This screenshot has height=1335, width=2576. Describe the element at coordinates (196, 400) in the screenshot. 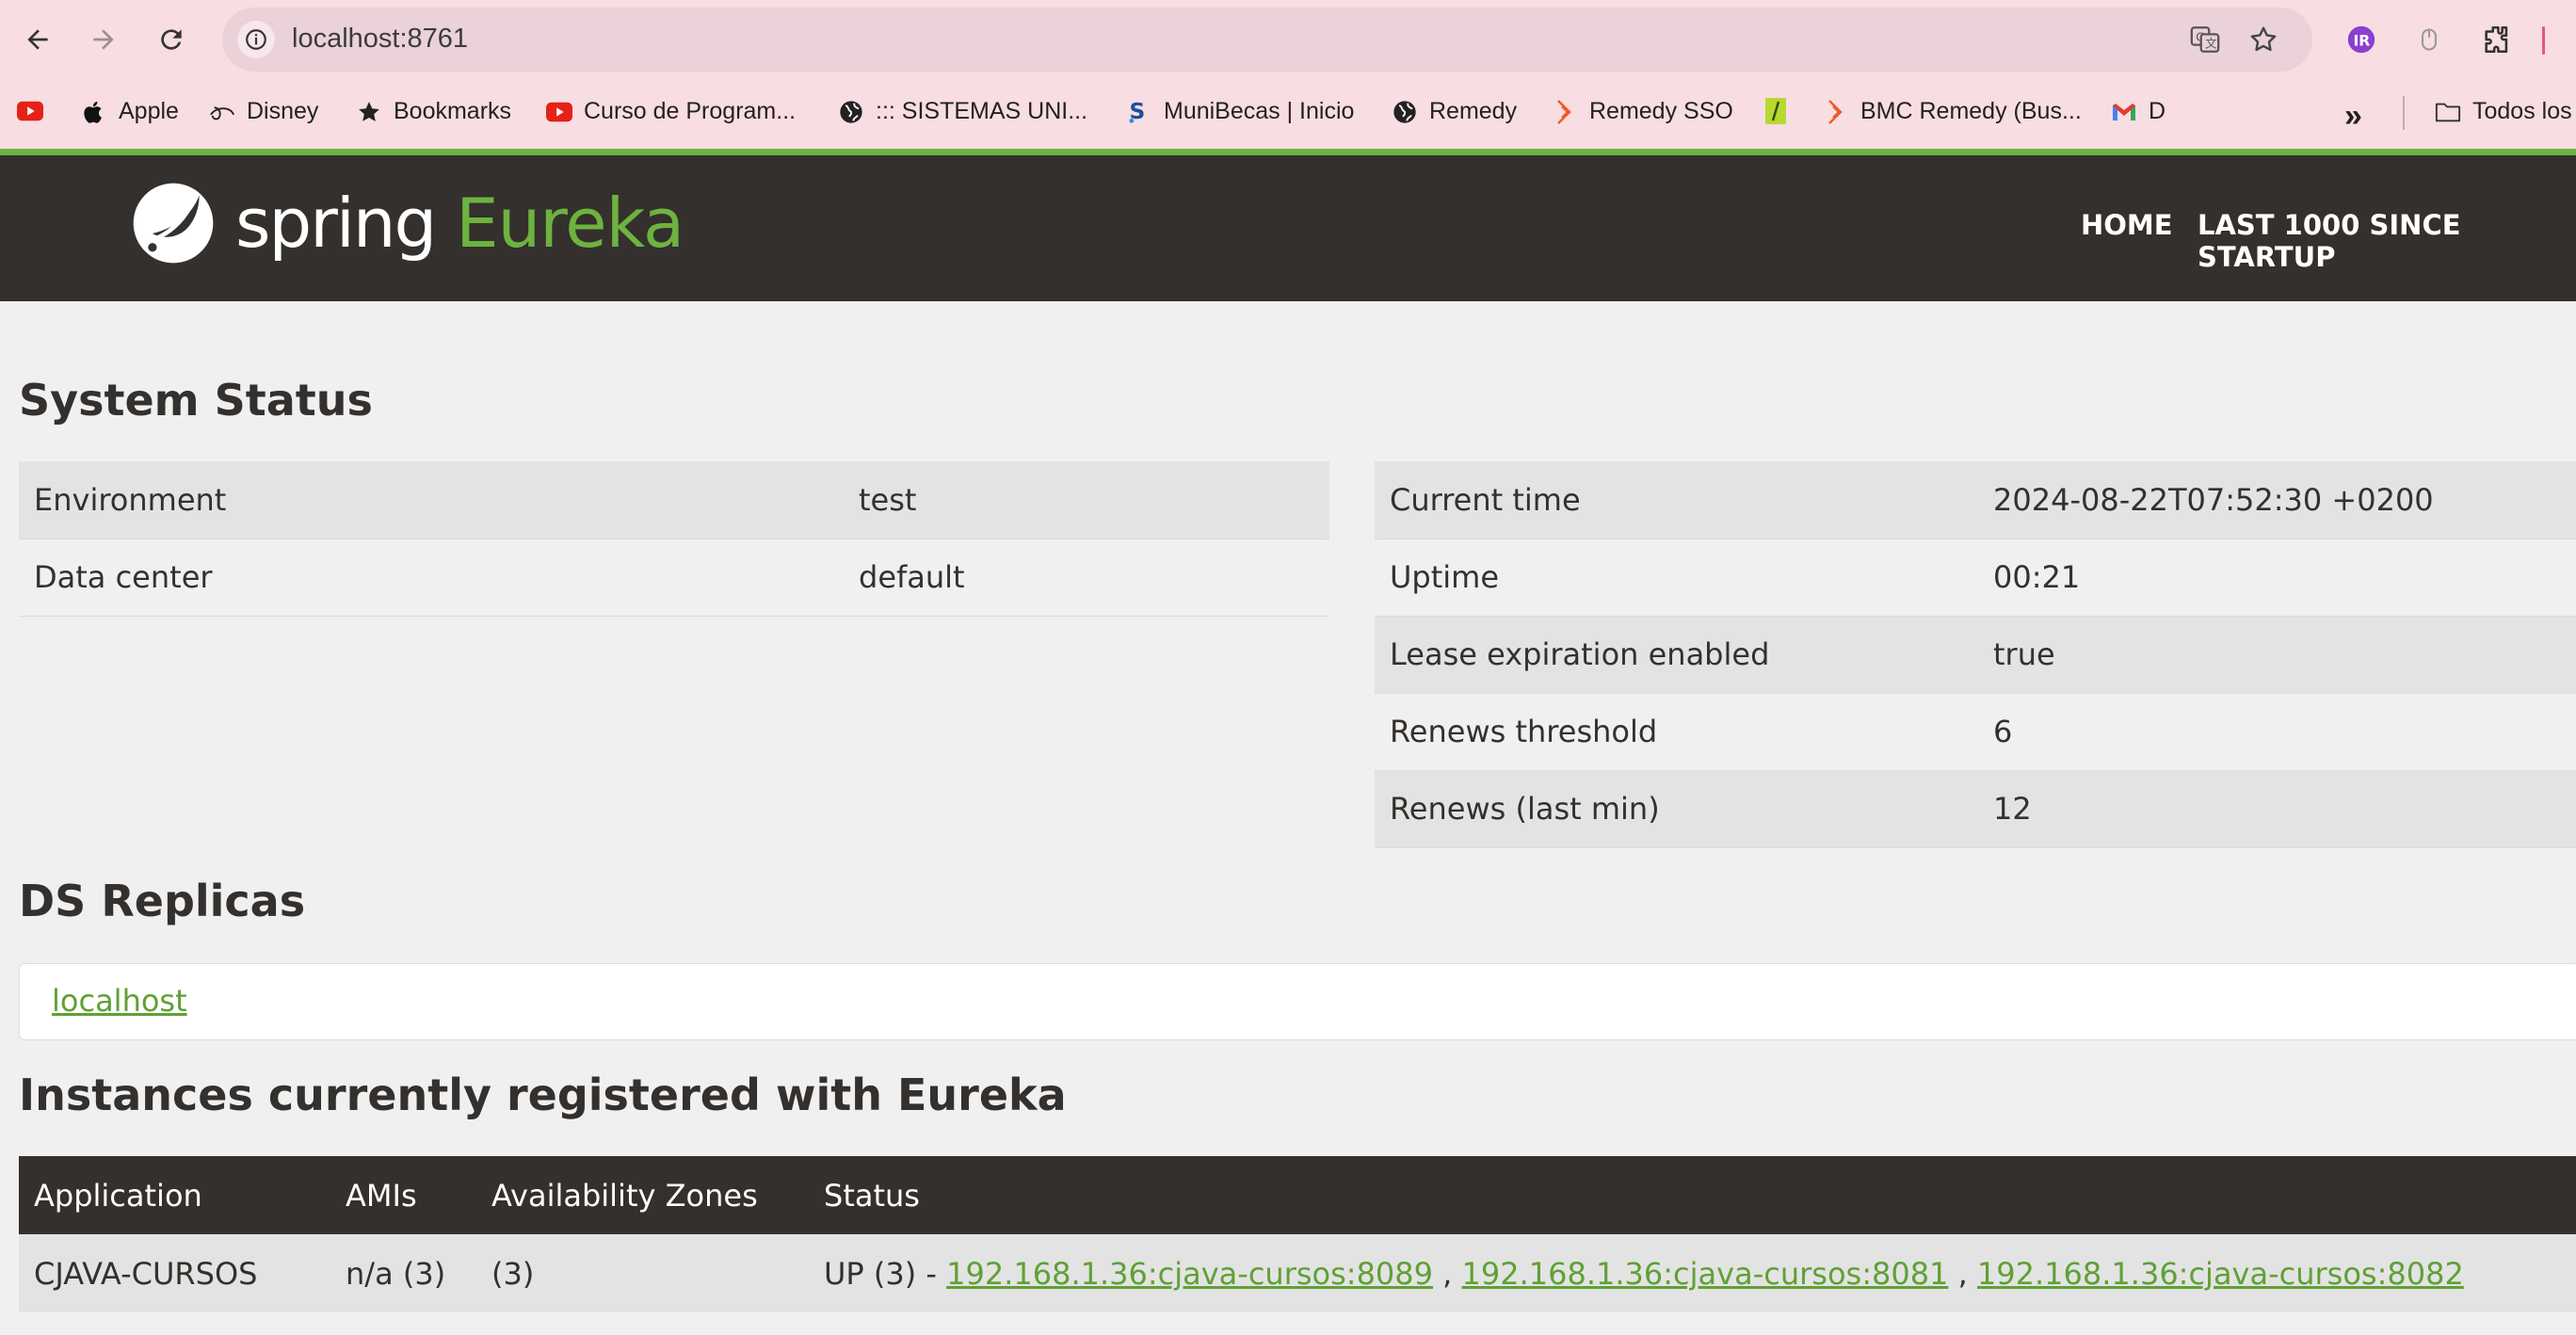

I see `system-status-heading: System Status` at that location.